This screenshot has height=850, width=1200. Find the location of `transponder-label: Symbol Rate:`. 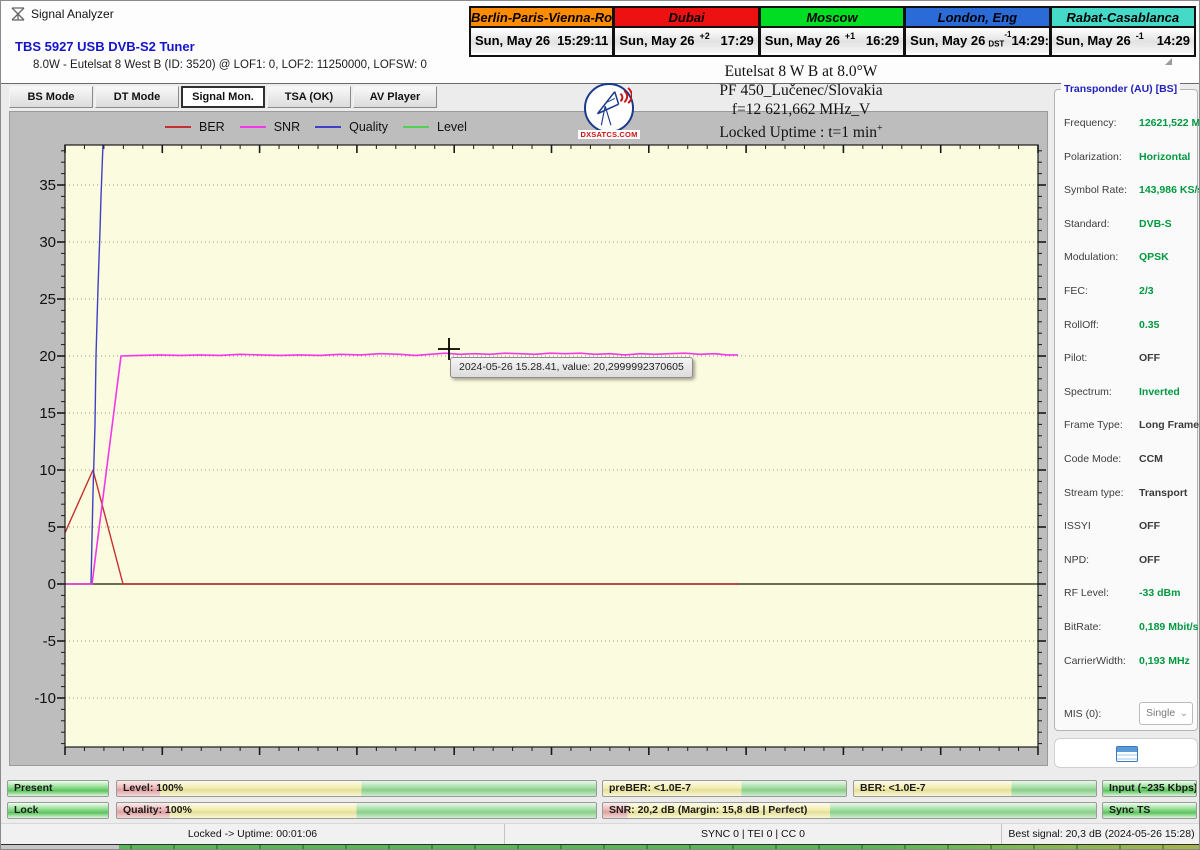

transponder-label: Symbol Rate: is located at coordinates (1096, 190).